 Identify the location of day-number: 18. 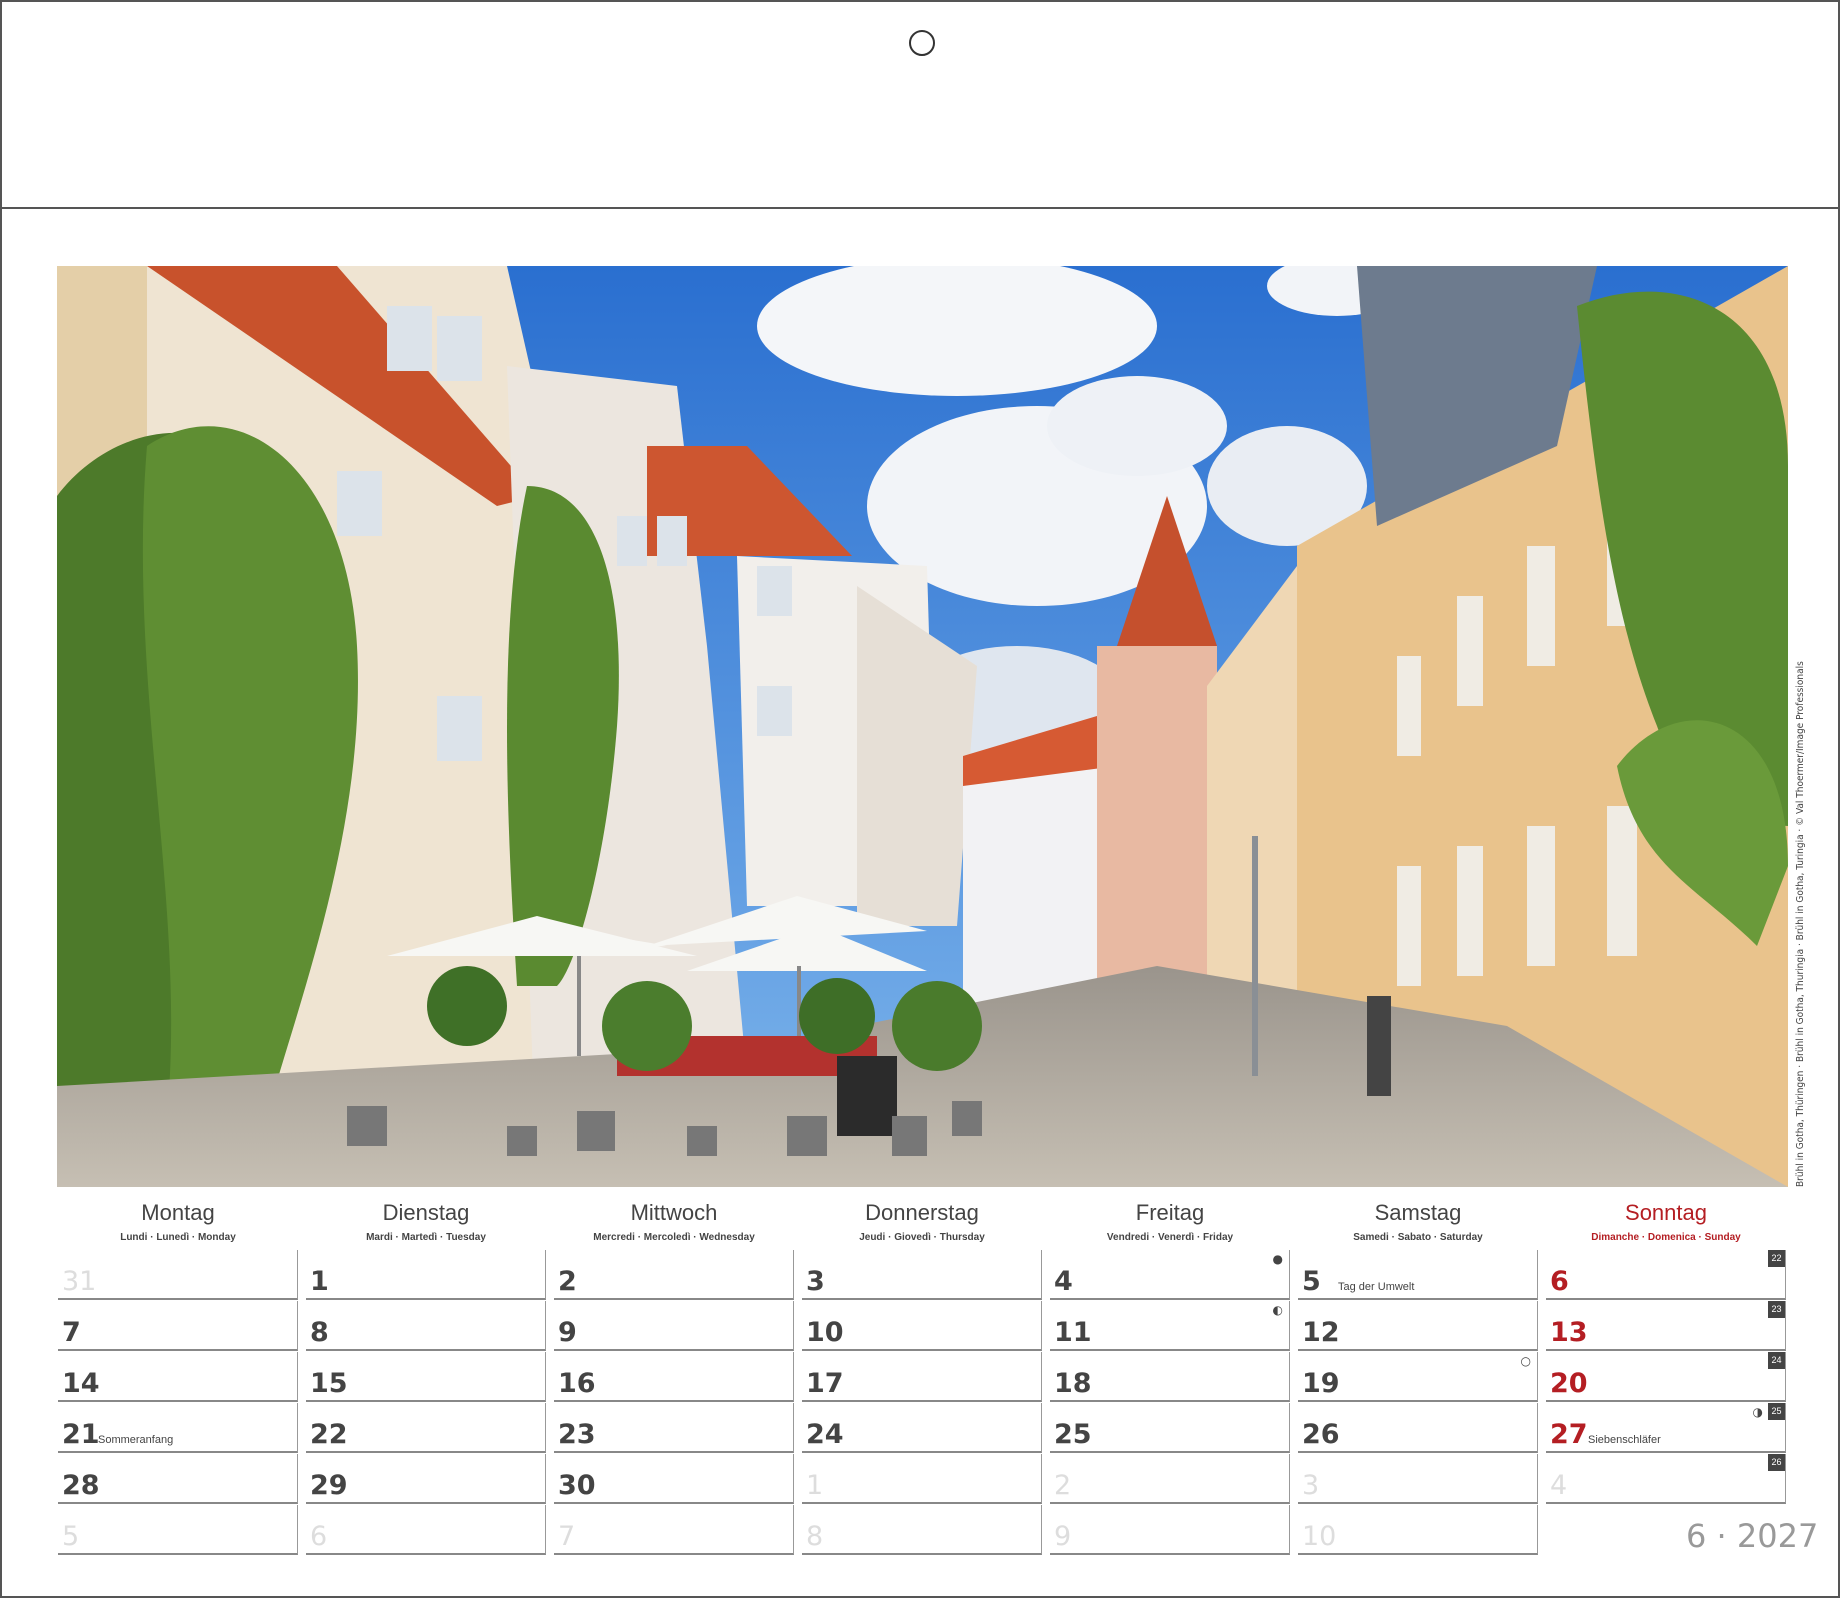
(1073, 1383).